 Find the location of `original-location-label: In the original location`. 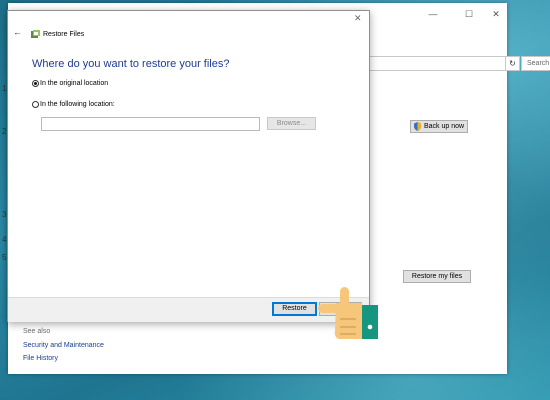

original-location-label: In the original location is located at coordinates (74, 83).